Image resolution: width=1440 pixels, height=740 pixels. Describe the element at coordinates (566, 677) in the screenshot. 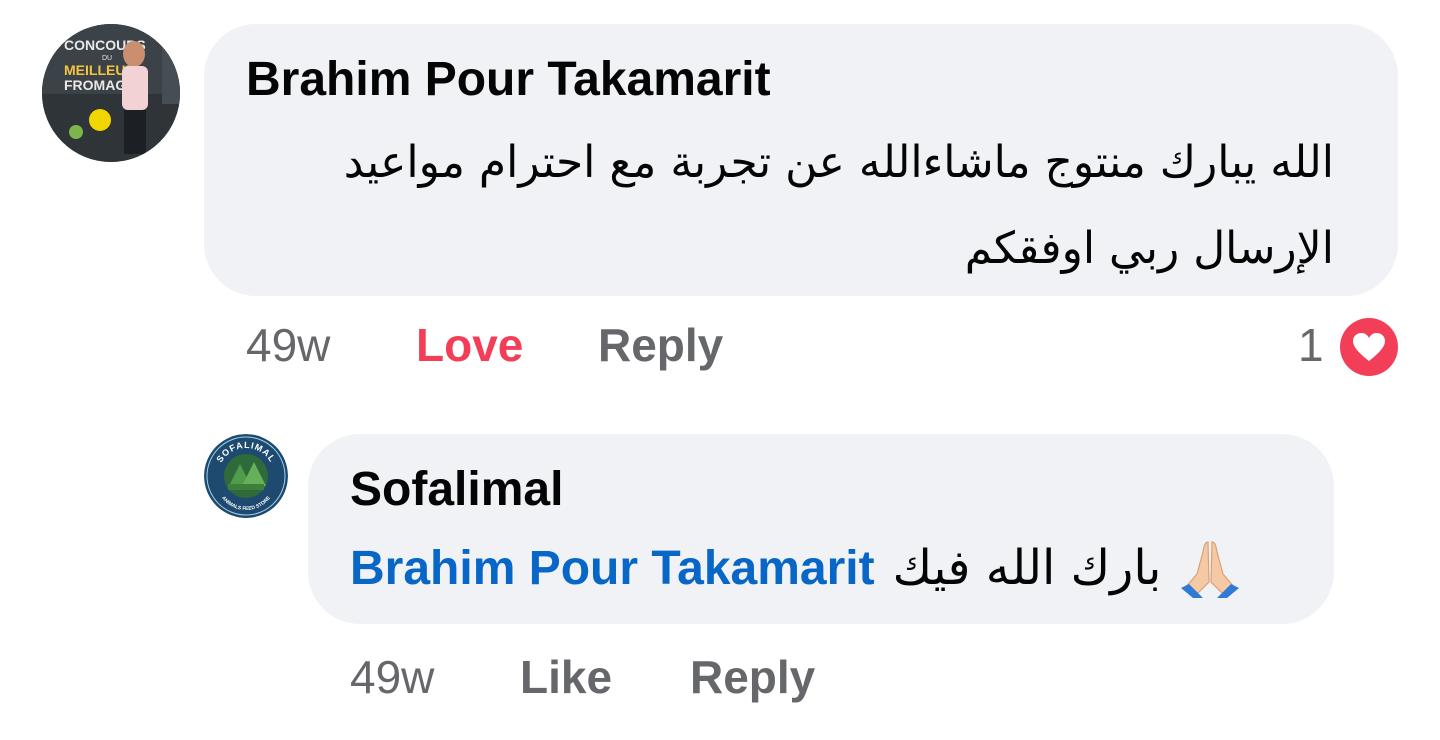

I see `like-button: Like` at that location.